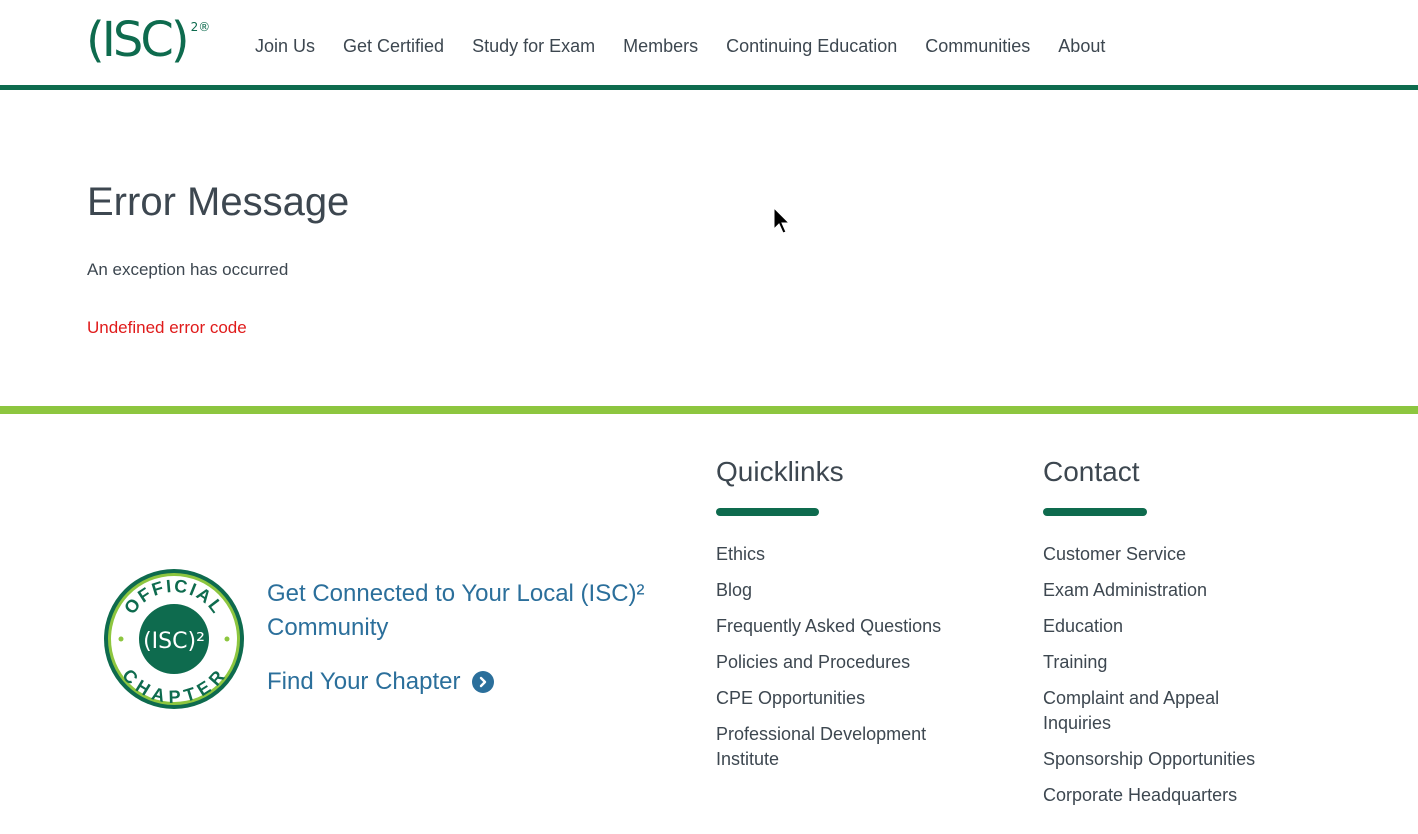 Image resolution: width=1418 pixels, height=834 pixels. Describe the element at coordinates (811, 46) in the screenshot. I see `nav-continuing-education: Continuing Education` at that location.